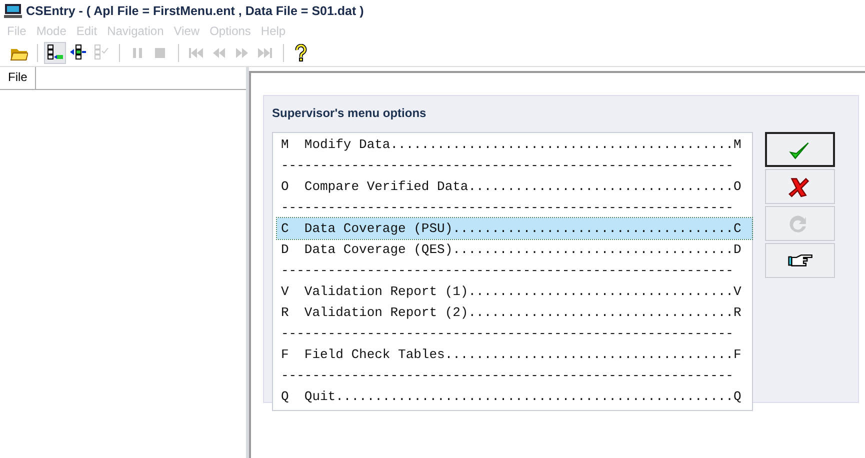 The height and width of the screenshot is (458, 865). I want to click on dialog-title: Supervisor's menu options, so click(350, 113).